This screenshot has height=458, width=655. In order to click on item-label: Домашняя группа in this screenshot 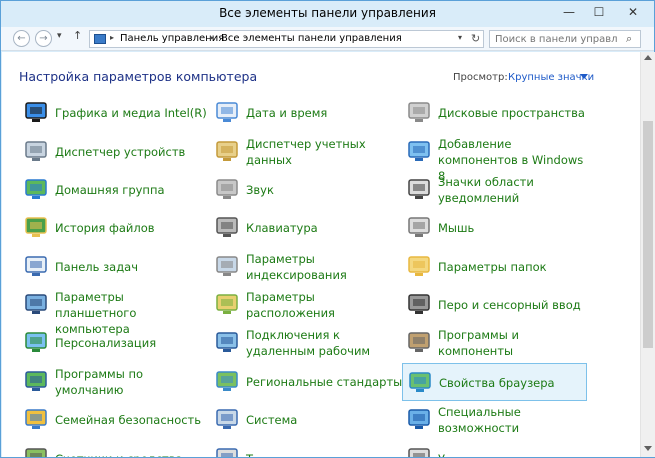, I will do `click(110, 190)`.